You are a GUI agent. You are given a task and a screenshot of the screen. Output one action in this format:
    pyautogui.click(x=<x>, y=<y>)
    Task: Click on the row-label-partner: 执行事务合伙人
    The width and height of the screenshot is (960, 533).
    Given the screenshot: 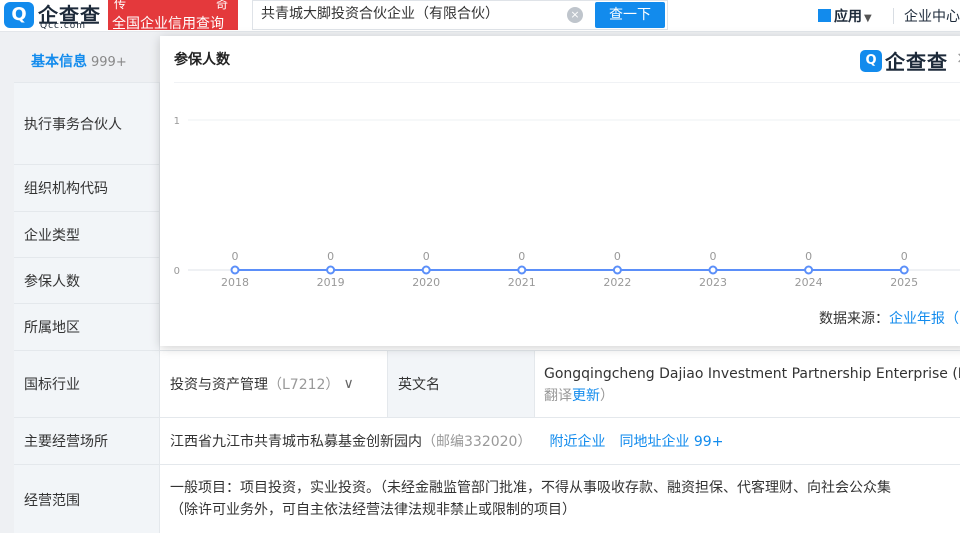 What is the action you would take?
    pyautogui.click(x=87, y=123)
    